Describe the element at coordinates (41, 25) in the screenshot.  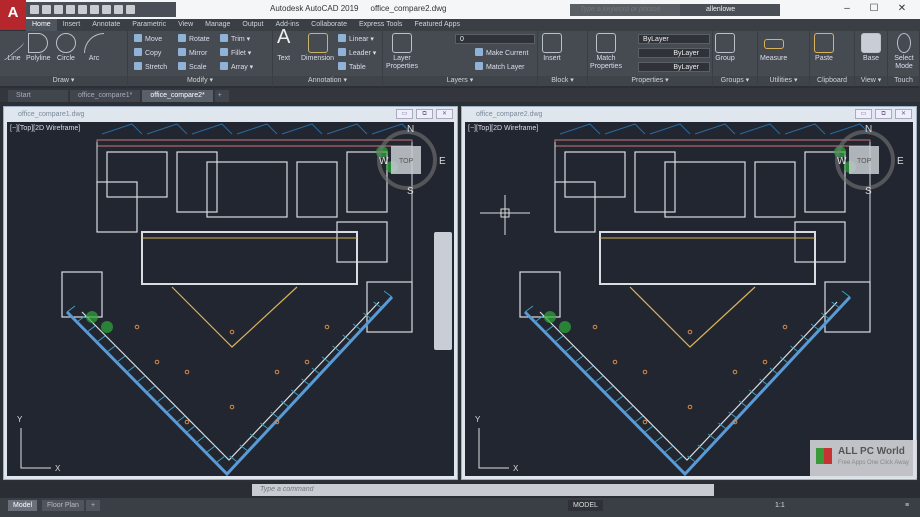
I see `ribbon-tab-home: Home` at that location.